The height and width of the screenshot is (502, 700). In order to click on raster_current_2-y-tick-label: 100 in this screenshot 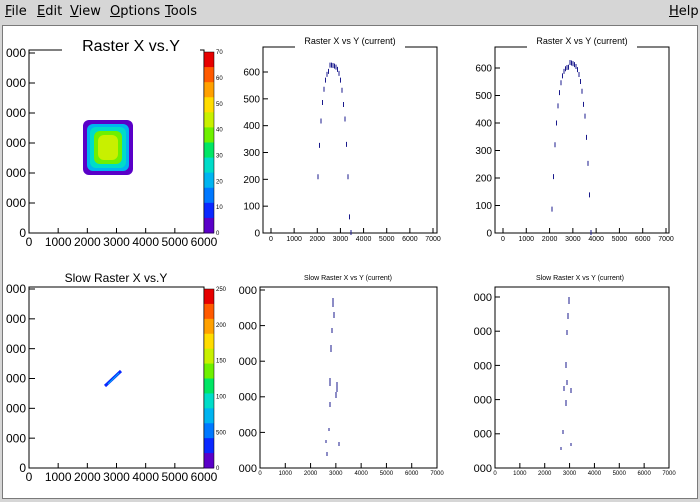, I will do `click(483, 206)`.